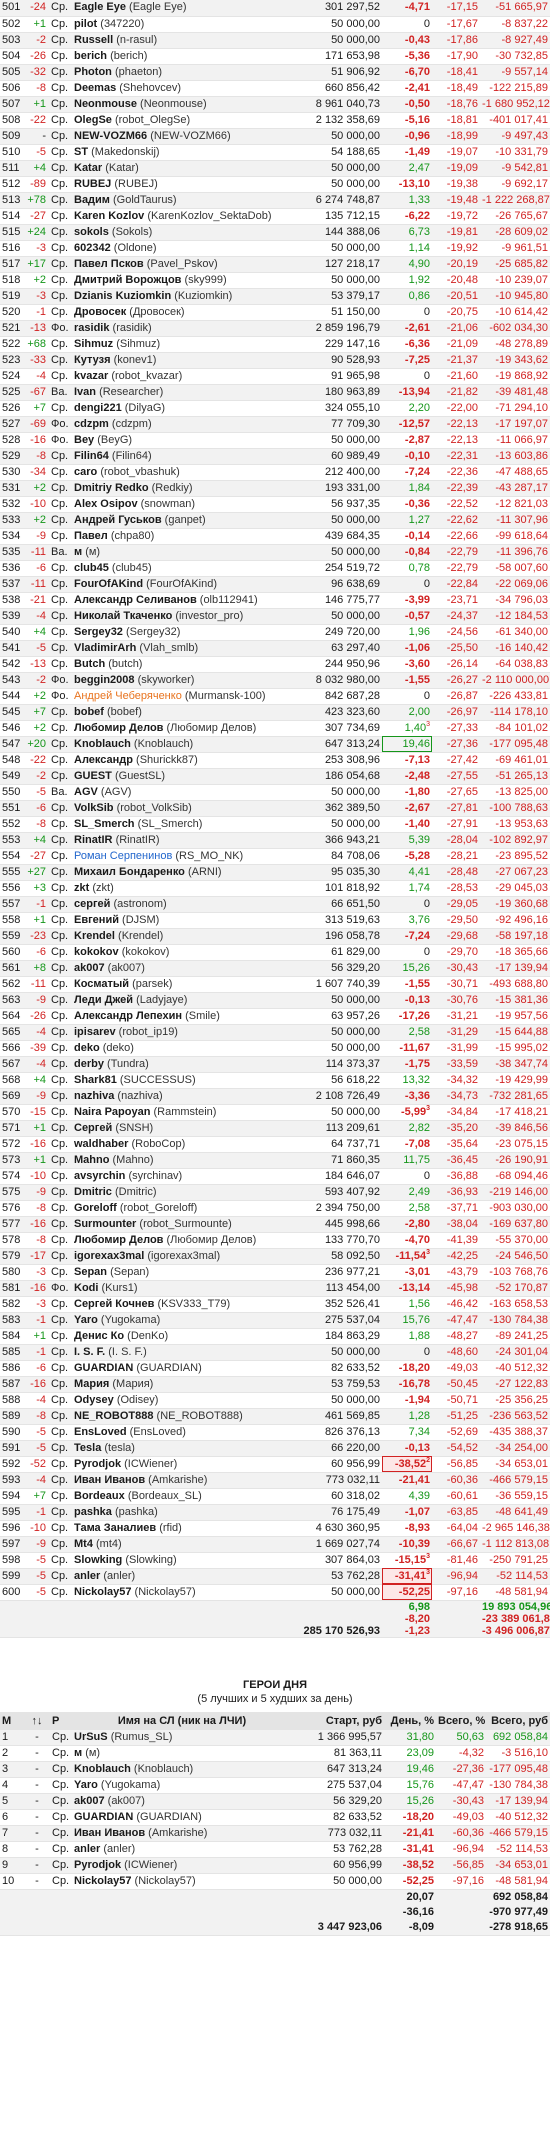 The height and width of the screenshot is (2153, 550). I want to click on nickname-link: FourOfAKind, so click(108, 584).